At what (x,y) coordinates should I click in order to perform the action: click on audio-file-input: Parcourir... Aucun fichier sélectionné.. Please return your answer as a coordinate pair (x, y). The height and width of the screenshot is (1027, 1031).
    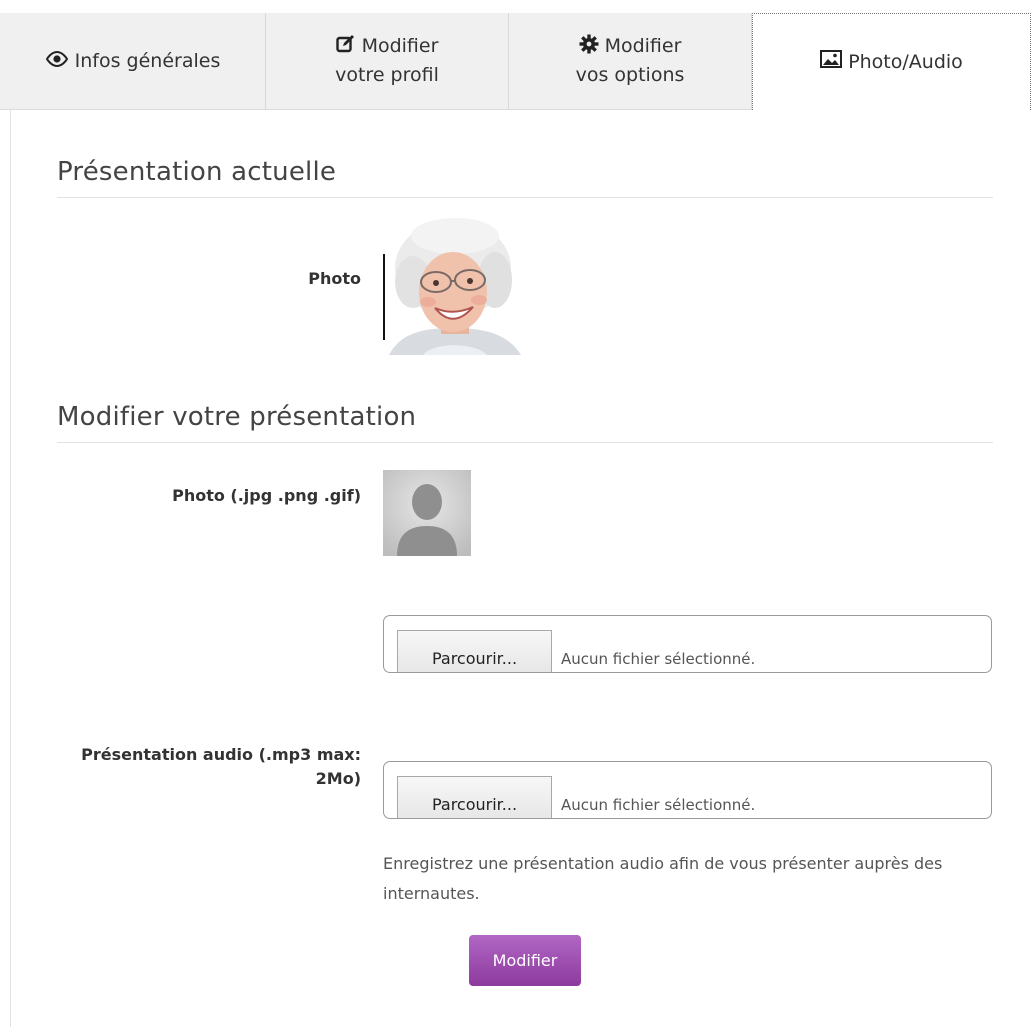
    Looking at the image, I should click on (687, 790).